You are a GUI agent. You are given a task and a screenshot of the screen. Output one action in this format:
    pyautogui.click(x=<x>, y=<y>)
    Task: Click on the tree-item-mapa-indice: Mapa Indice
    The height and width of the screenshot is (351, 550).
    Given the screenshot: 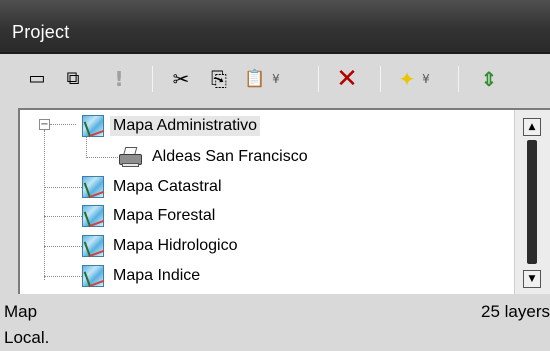 What is the action you would take?
    pyautogui.click(x=142, y=276)
    